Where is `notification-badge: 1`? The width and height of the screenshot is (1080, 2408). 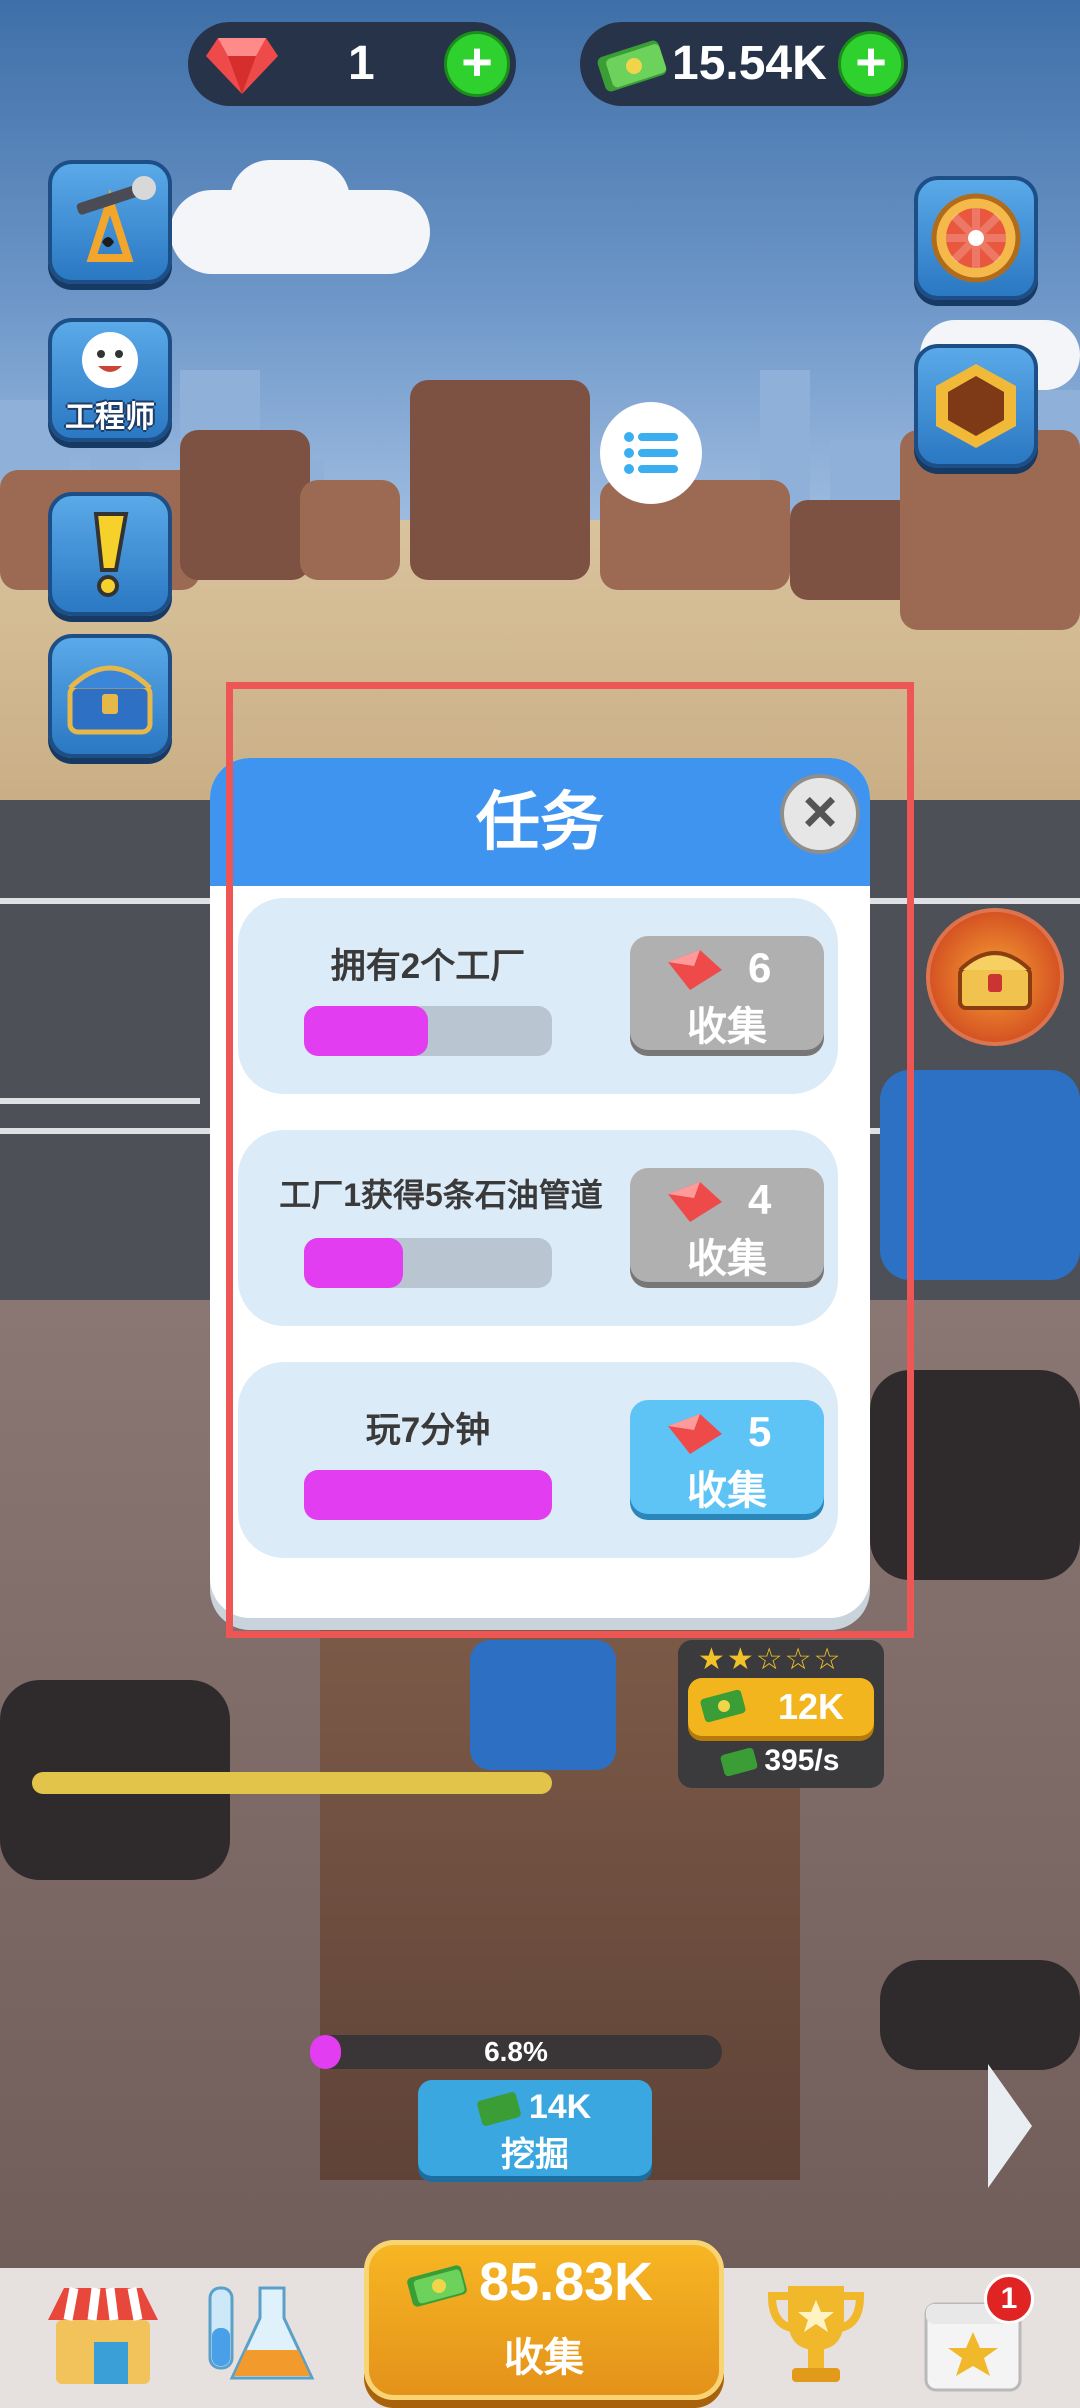 notification-badge: 1 is located at coordinates (1009, 2299).